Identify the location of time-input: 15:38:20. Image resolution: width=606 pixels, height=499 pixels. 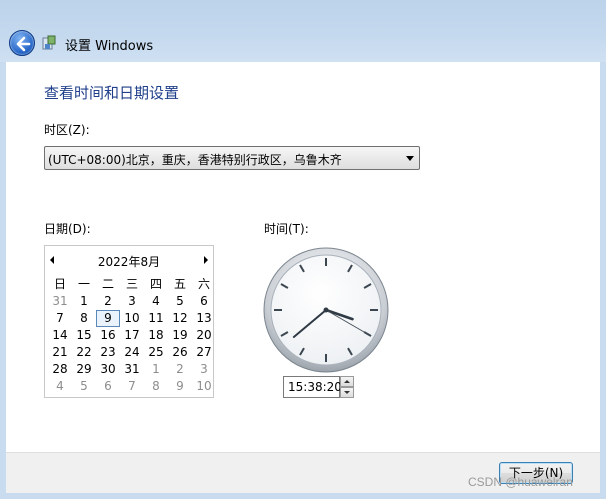
(312, 387).